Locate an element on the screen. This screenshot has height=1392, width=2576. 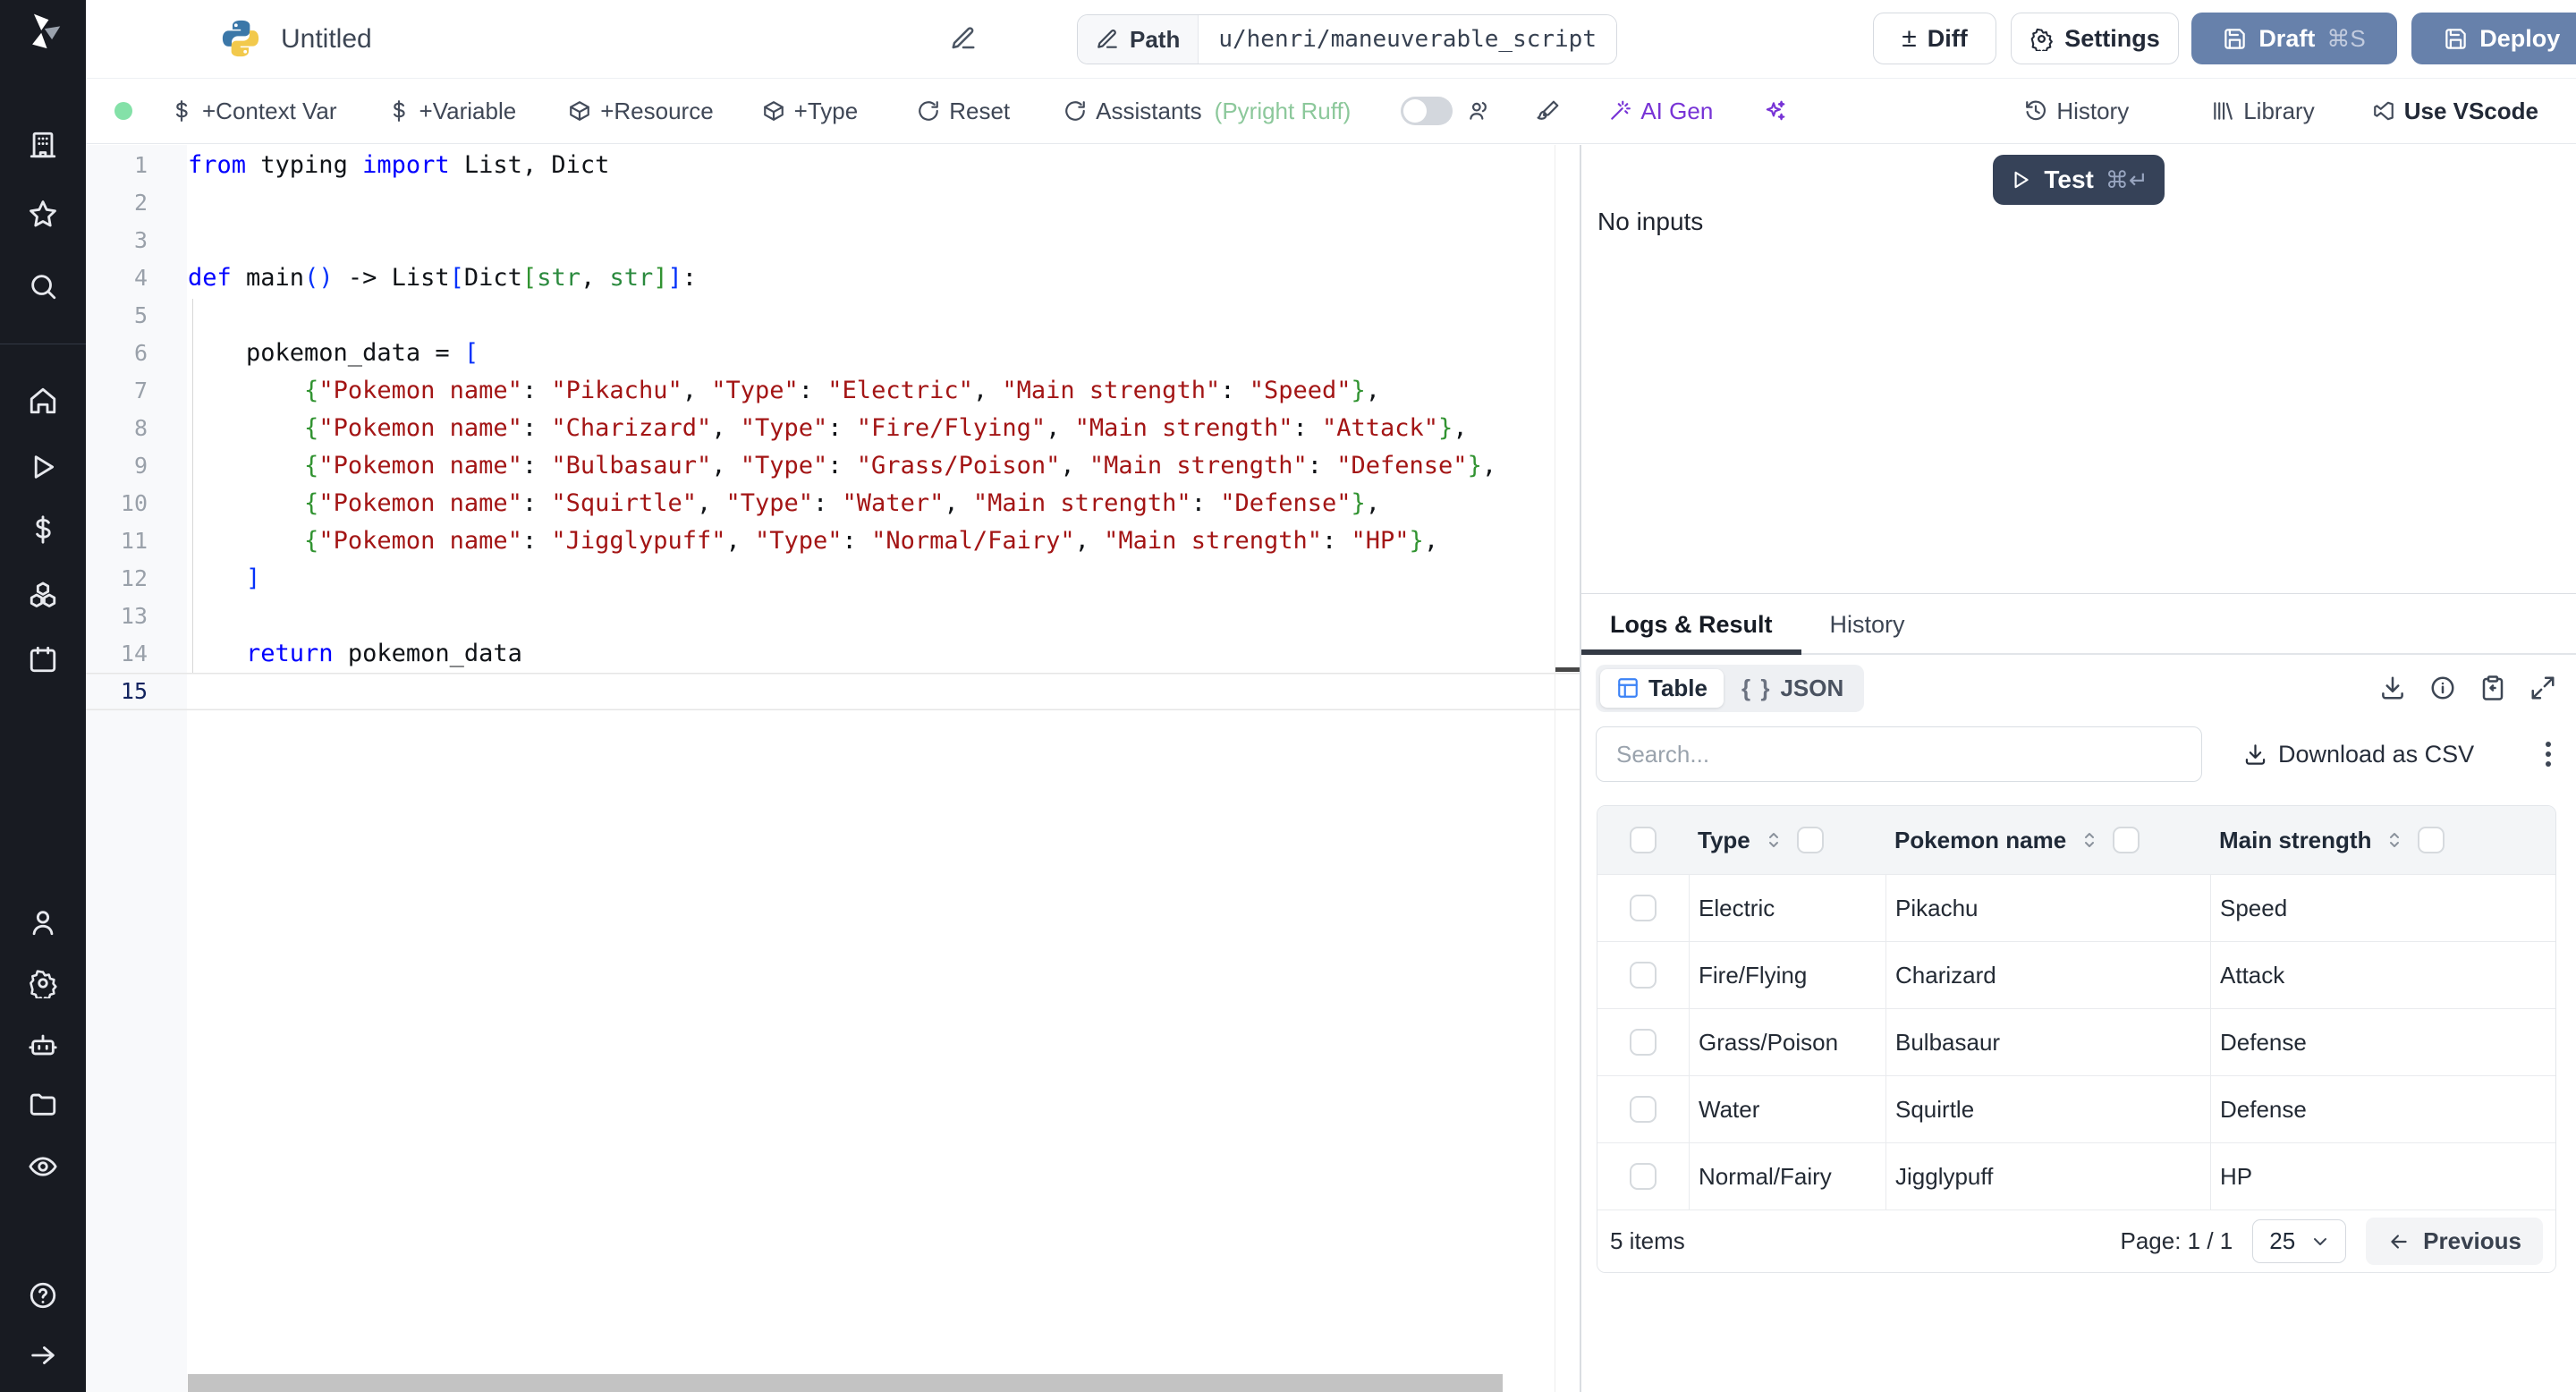
assistants-button: Assistants (Pyright Ruff) is located at coordinates (1207, 111).